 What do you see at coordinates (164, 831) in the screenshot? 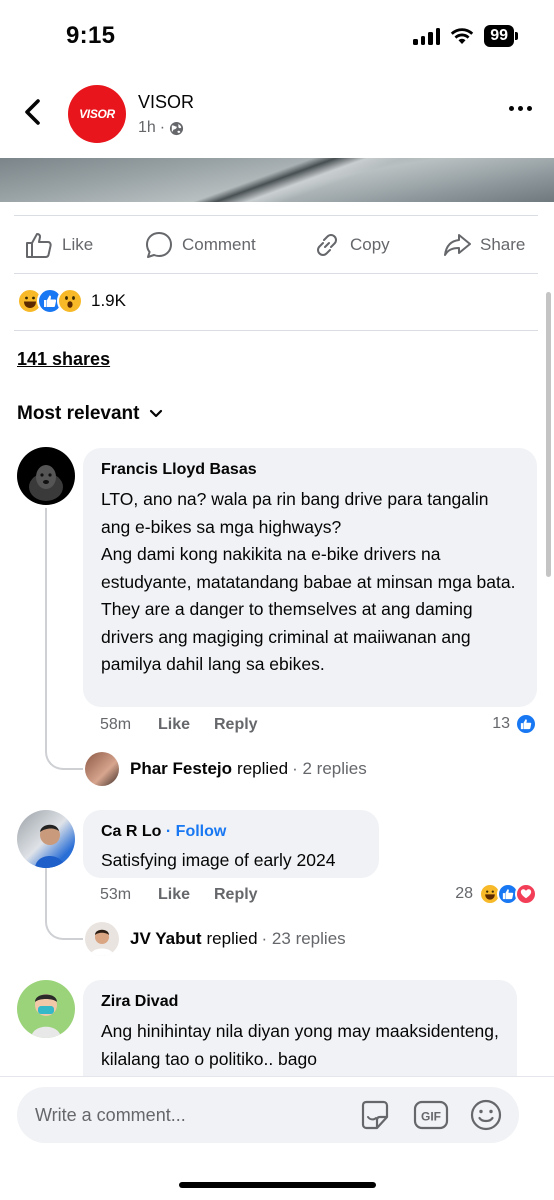
I see `comment-author: Ca R Lo · Follow` at bounding box center [164, 831].